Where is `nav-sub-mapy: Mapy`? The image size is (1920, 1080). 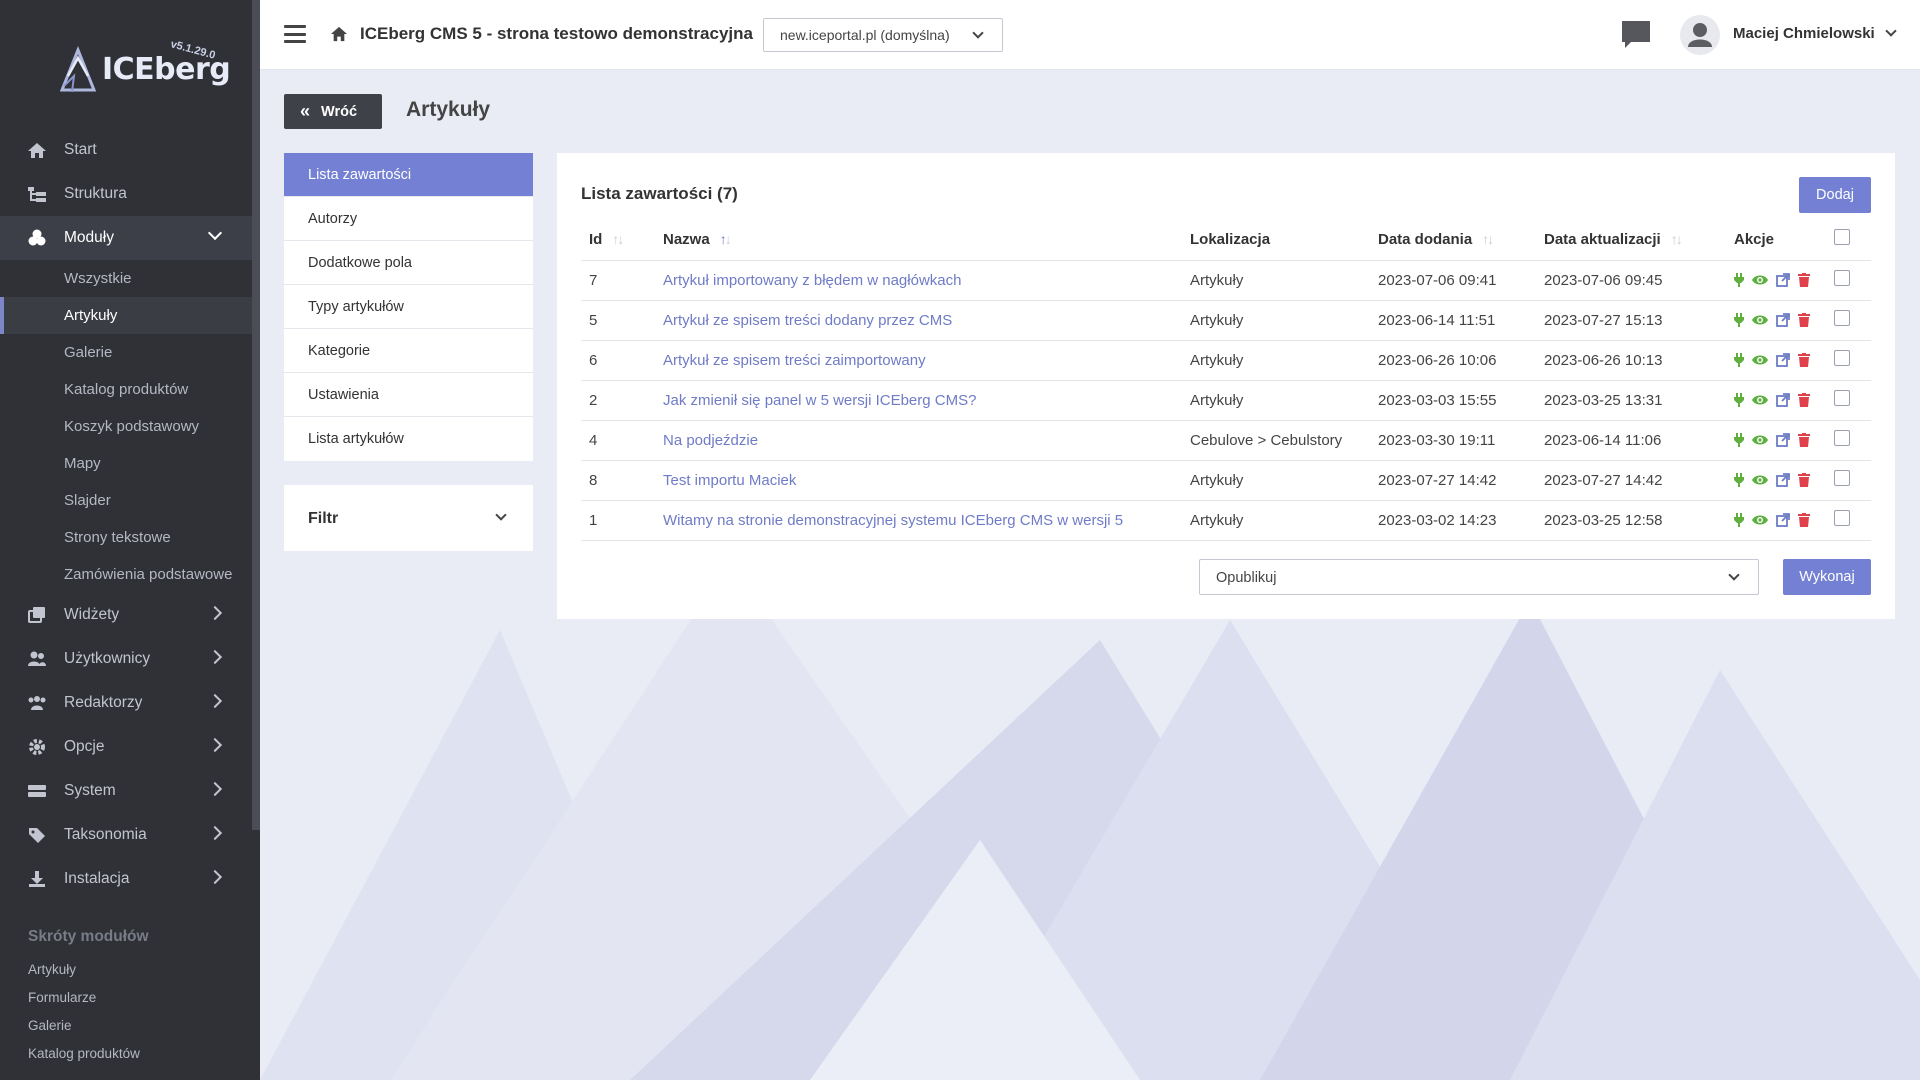 nav-sub-mapy: Mapy is located at coordinates (126, 463).